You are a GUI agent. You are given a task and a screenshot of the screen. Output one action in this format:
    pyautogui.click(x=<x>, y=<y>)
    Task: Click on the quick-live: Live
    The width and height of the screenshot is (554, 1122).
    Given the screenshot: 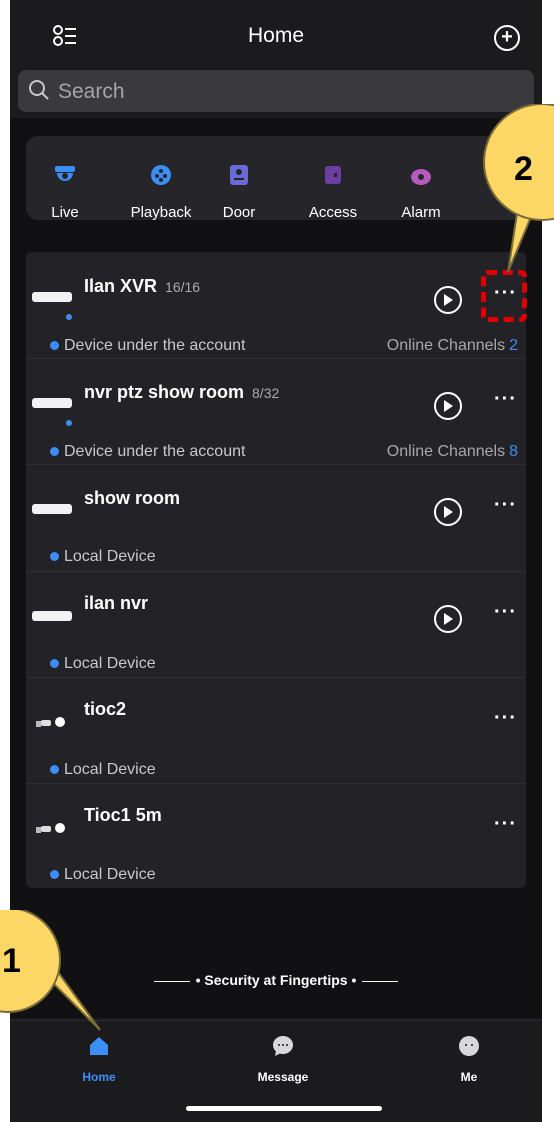 What is the action you would take?
    pyautogui.click(x=65, y=192)
    